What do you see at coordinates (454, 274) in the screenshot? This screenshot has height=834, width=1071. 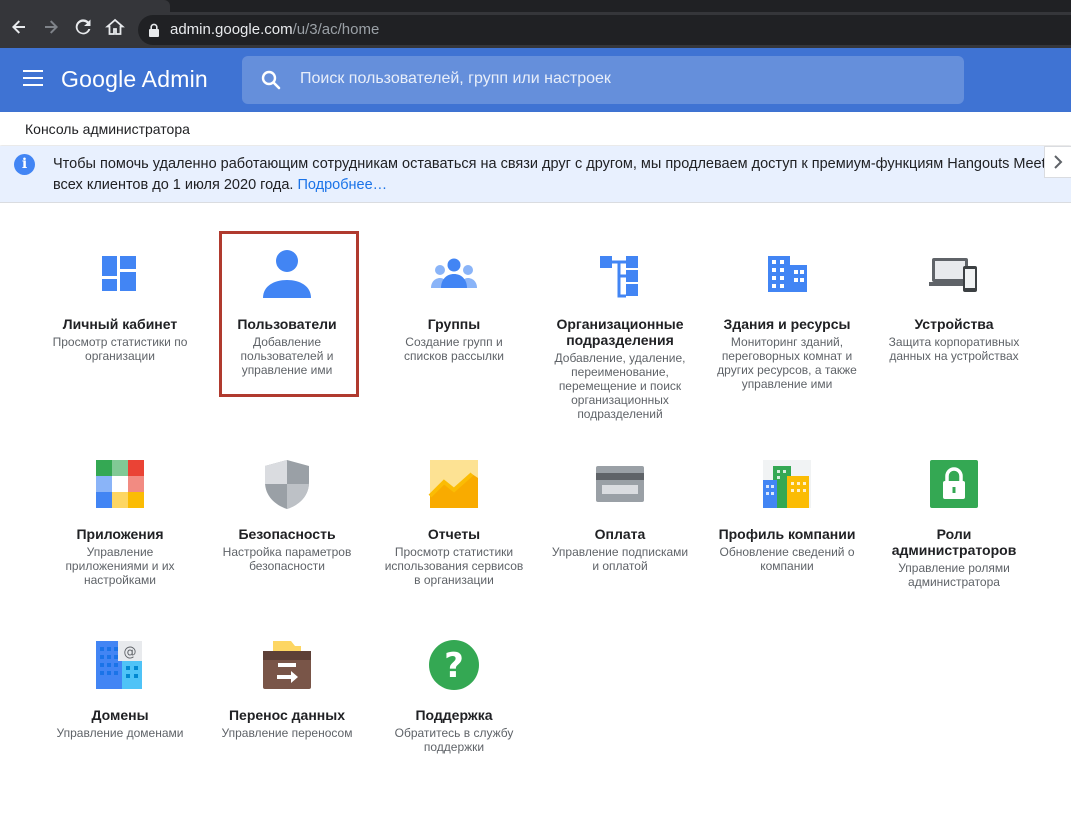 I see `groups-icon` at bounding box center [454, 274].